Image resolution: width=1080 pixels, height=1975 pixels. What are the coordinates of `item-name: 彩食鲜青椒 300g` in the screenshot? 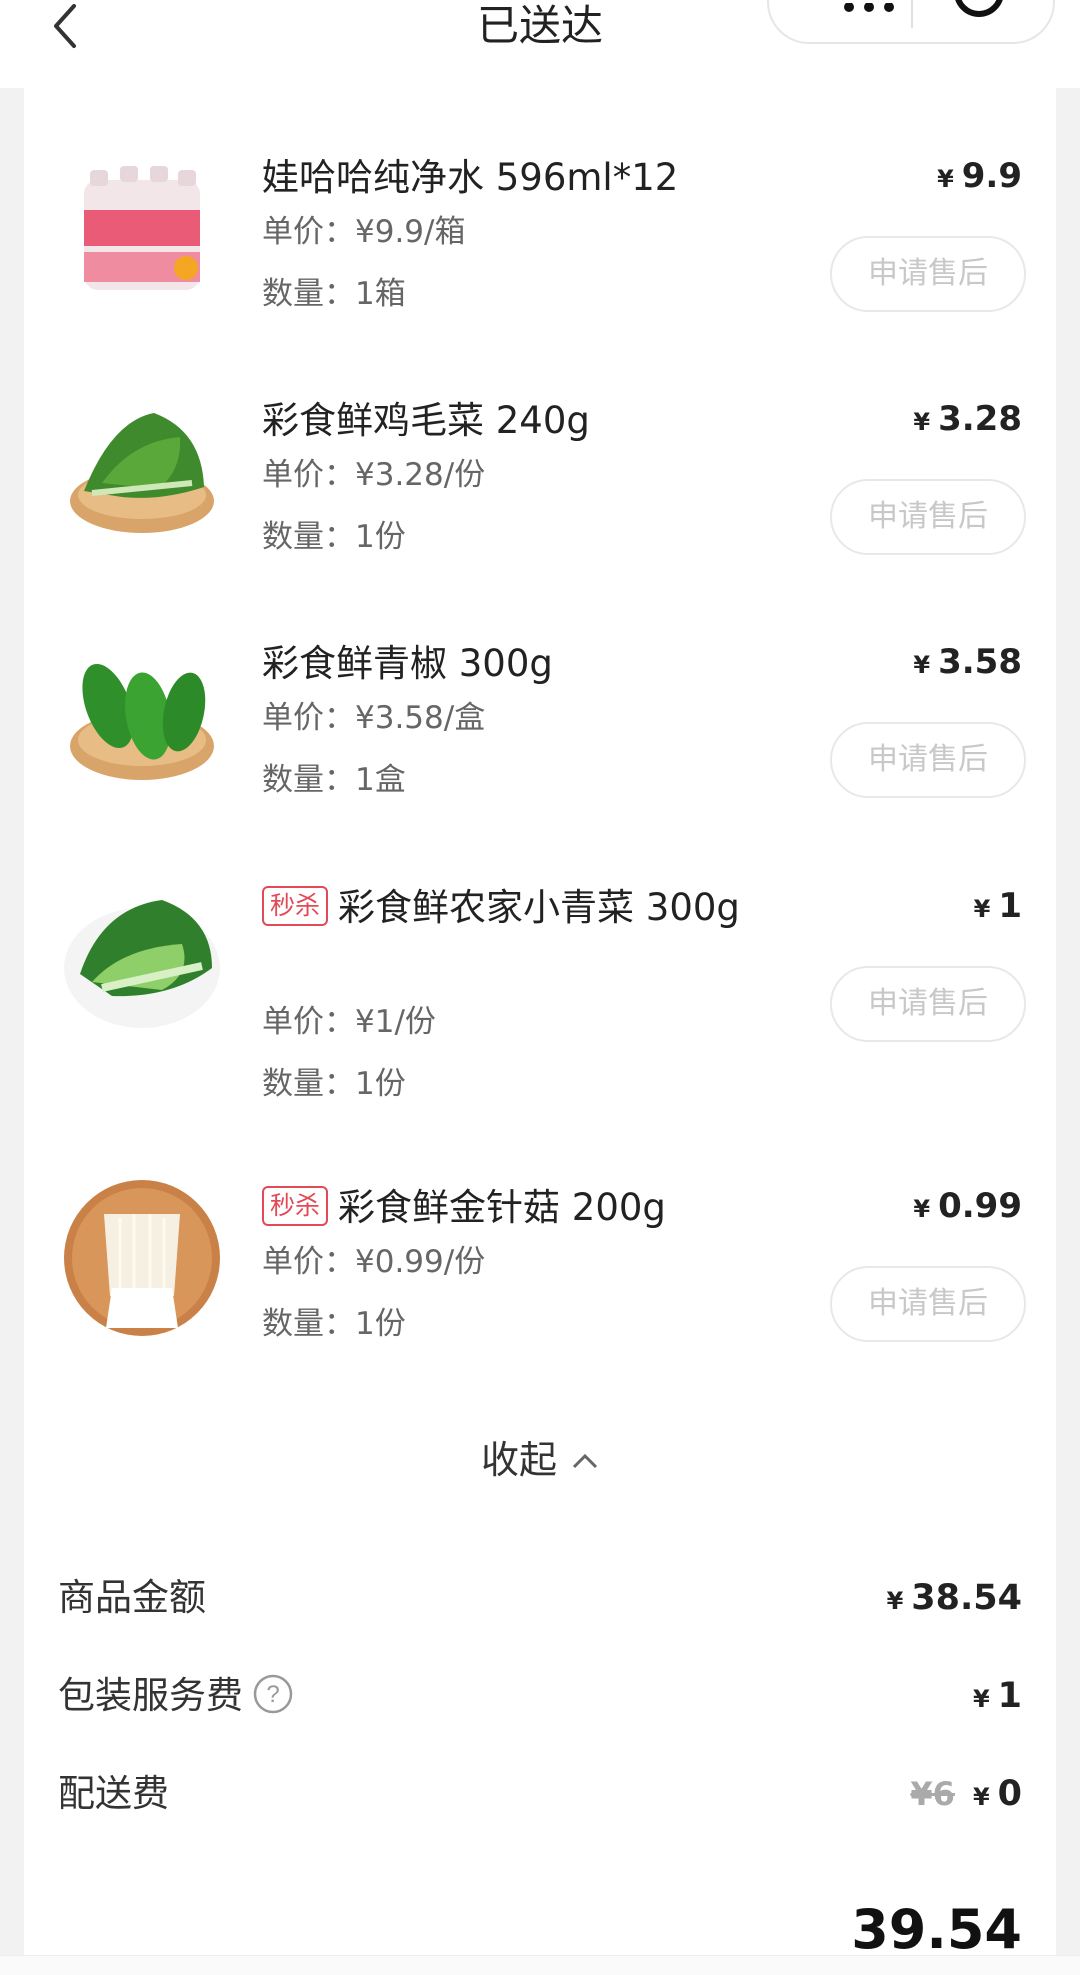 It's located at (407, 663).